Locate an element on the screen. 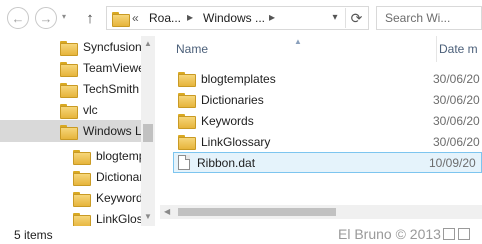  scroll-left-icon: ◀ is located at coordinates (167, 211).